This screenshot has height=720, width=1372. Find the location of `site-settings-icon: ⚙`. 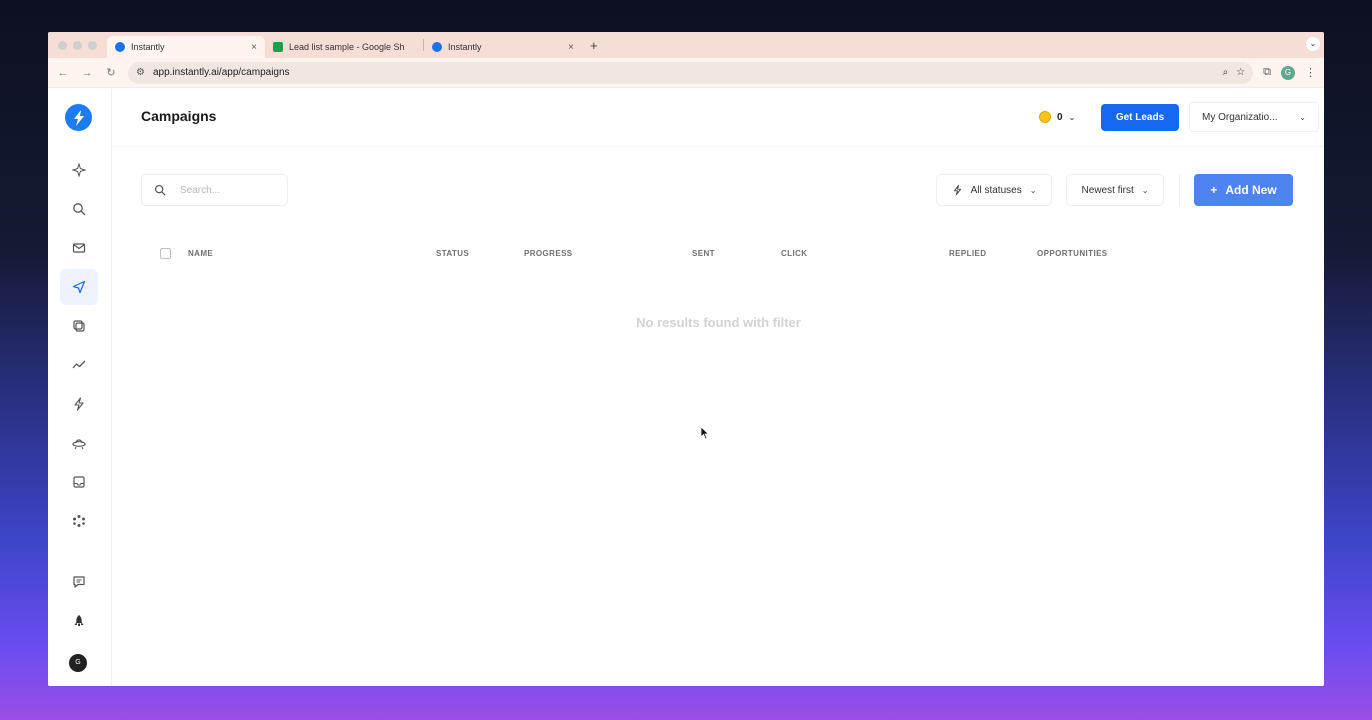

site-settings-icon: ⚙ is located at coordinates (140, 72).